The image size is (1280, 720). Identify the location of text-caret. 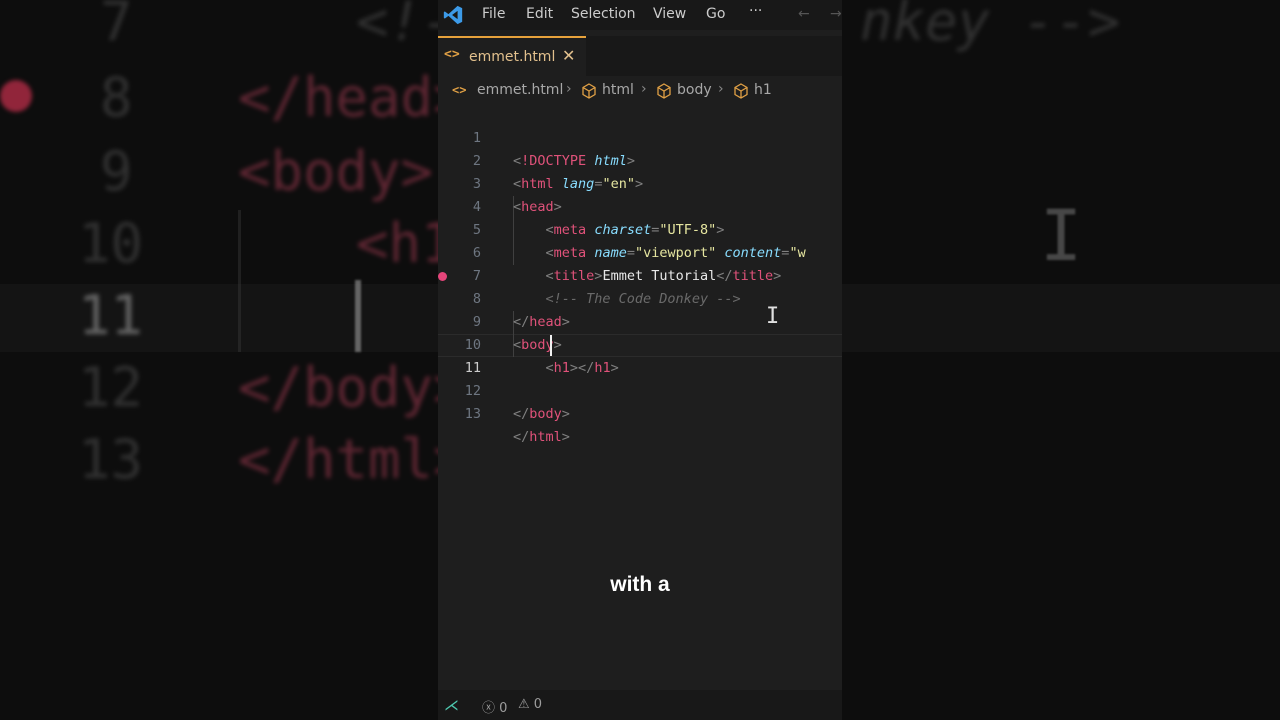
(551, 345).